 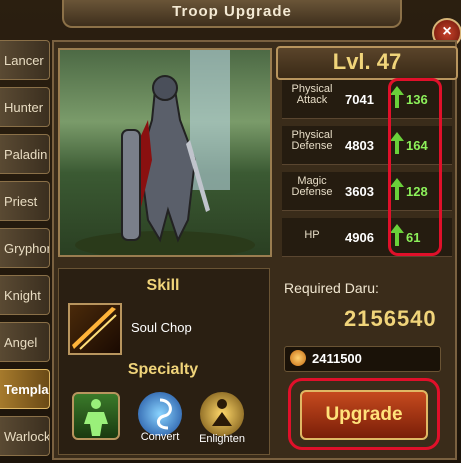 What do you see at coordinates (359, 191) in the screenshot?
I see `stat-value: 3603` at bounding box center [359, 191].